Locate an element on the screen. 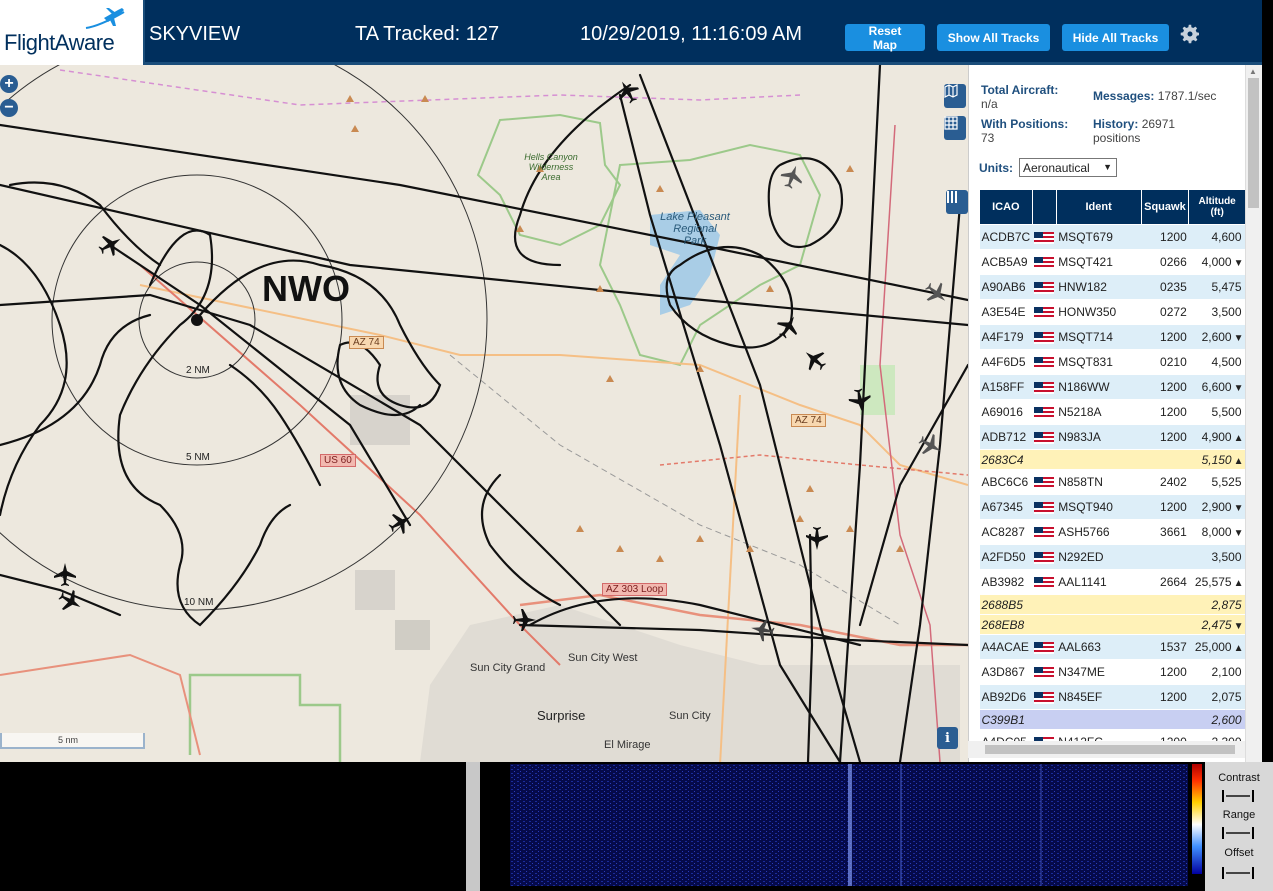  table-row: 268EB8 2,475 ▼ is located at coordinates (1112, 624).